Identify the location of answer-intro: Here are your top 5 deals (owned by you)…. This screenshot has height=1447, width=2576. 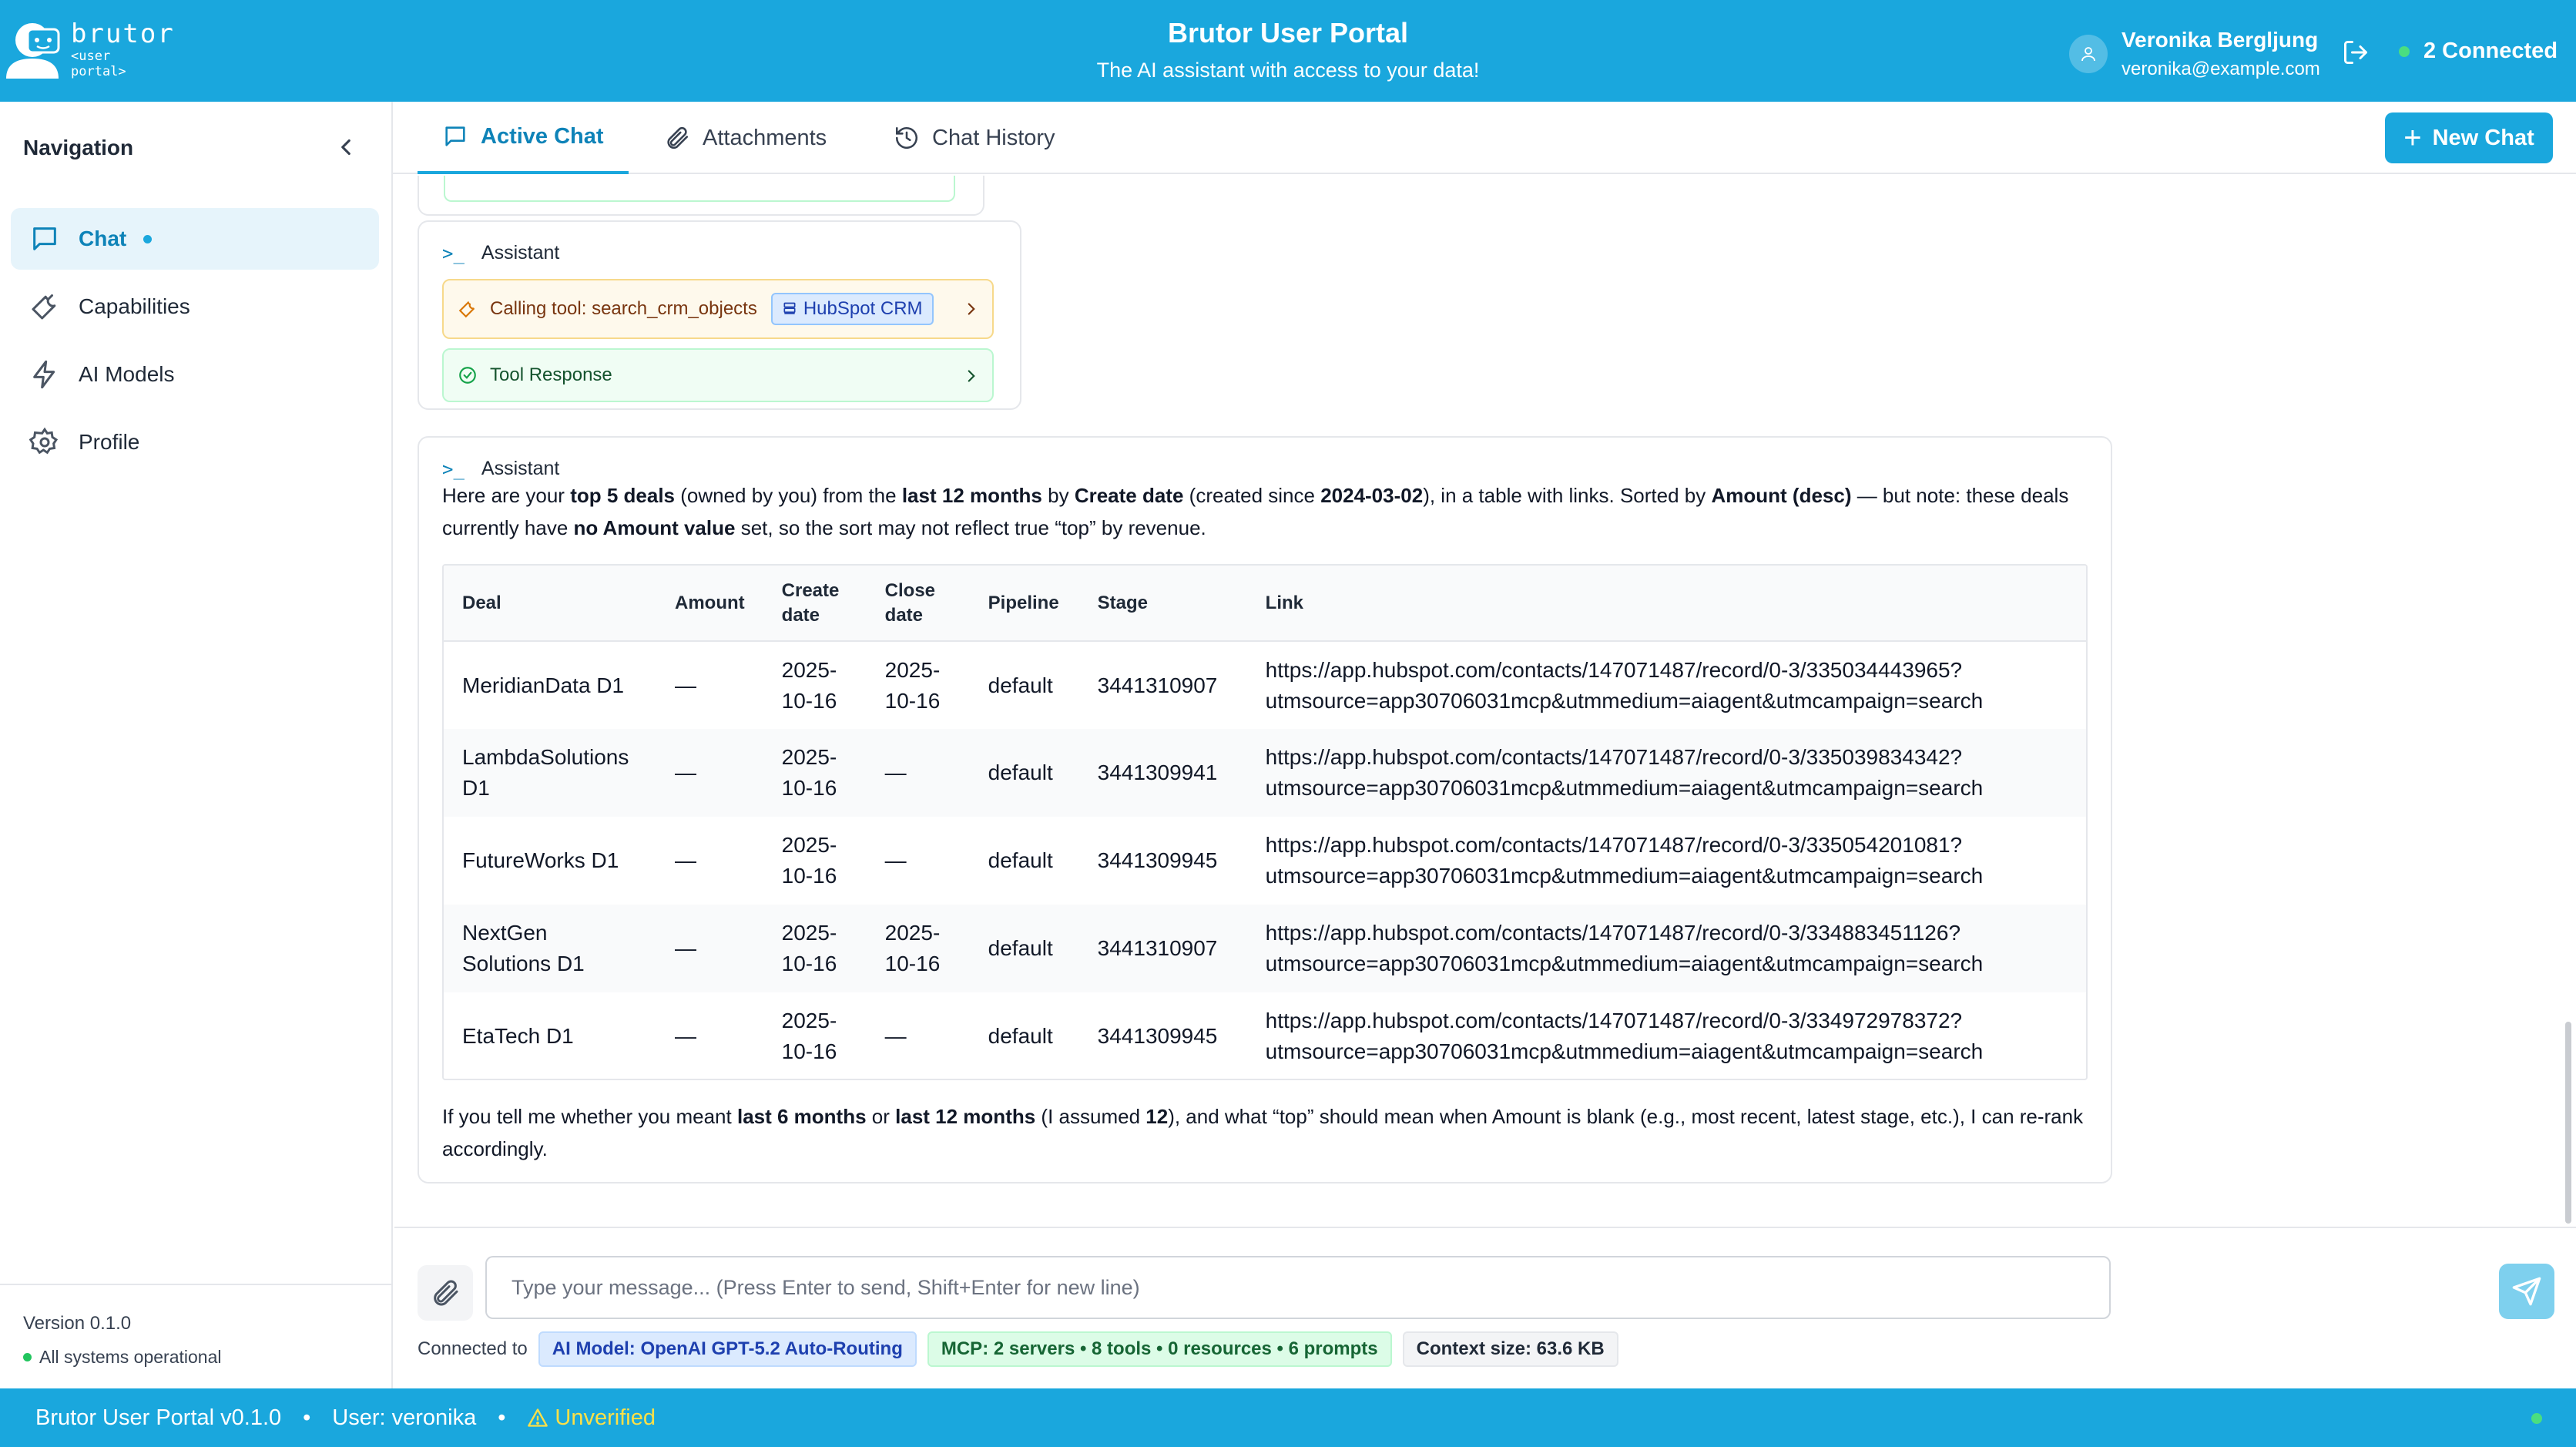
(1255, 512).